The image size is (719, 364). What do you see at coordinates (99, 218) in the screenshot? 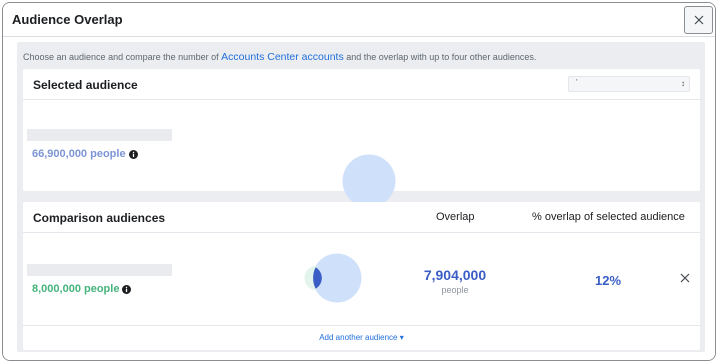
I see `comparison-heading: Comparison audiences` at bounding box center [99, 218].